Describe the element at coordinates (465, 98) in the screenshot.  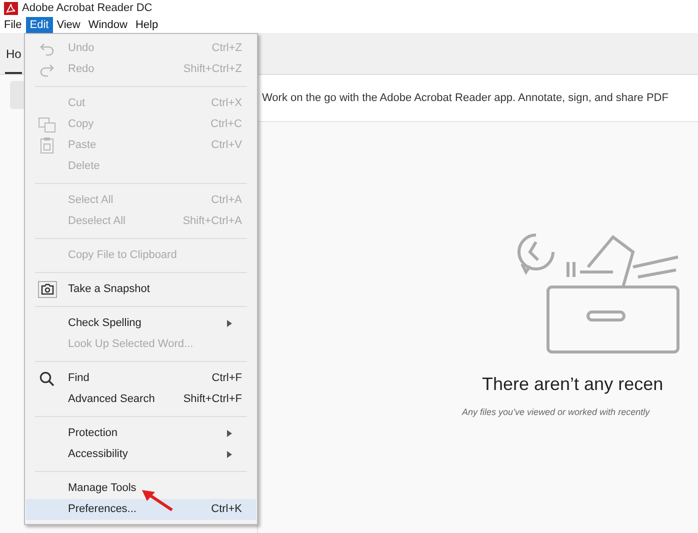
I see `banner-text: Work on the go with the Adobe Acrobat Reader app. Annotate, sign, and share PDF` at that location.